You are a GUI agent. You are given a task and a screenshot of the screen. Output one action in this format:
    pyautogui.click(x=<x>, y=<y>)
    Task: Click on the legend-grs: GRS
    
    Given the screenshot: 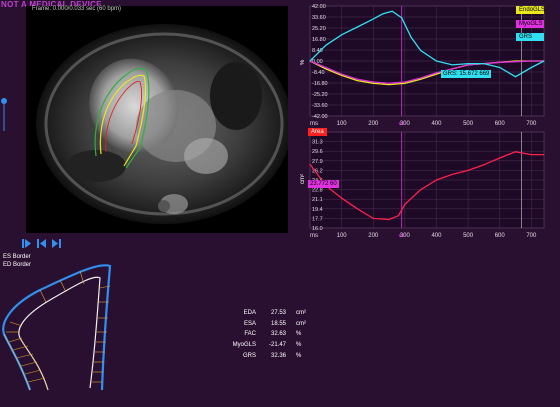 What is the action you would take?
    pyautogui.click(x=530, y=37)
    